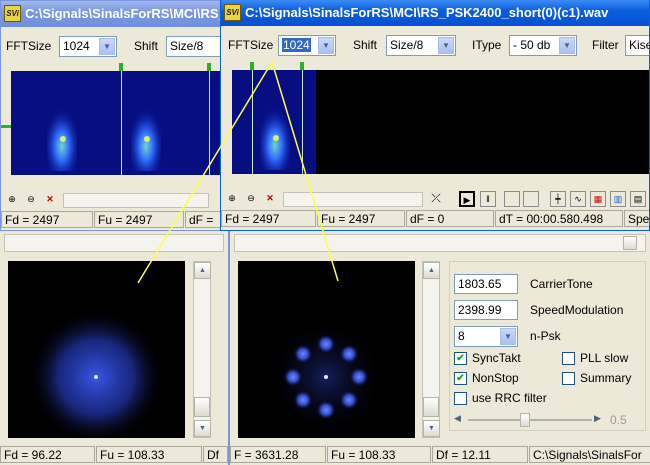  I want to click on yellow-connector-lines, so click(238, 172).